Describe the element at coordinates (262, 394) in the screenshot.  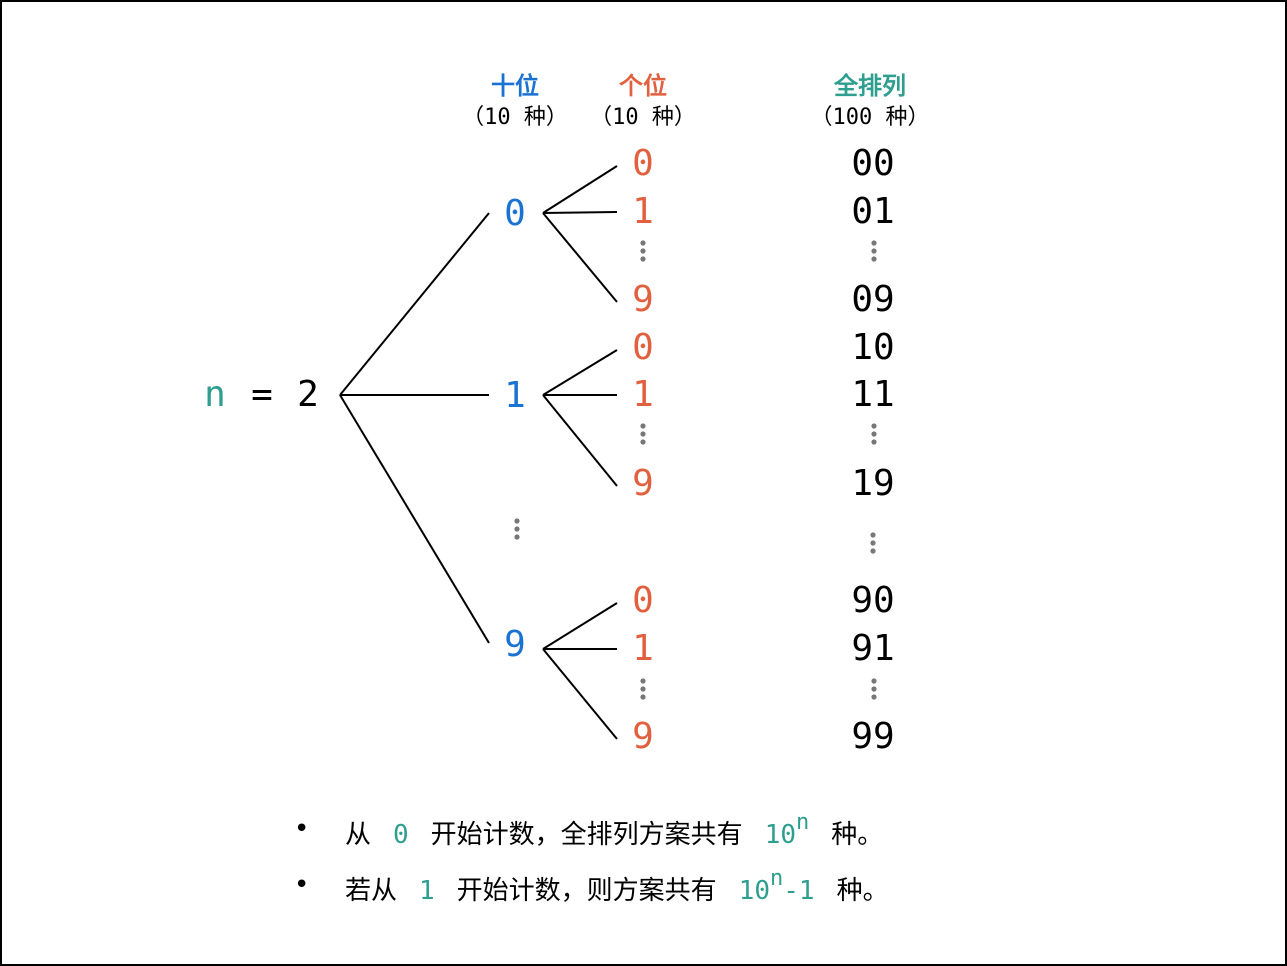
I see `root-eq: =` at that location.